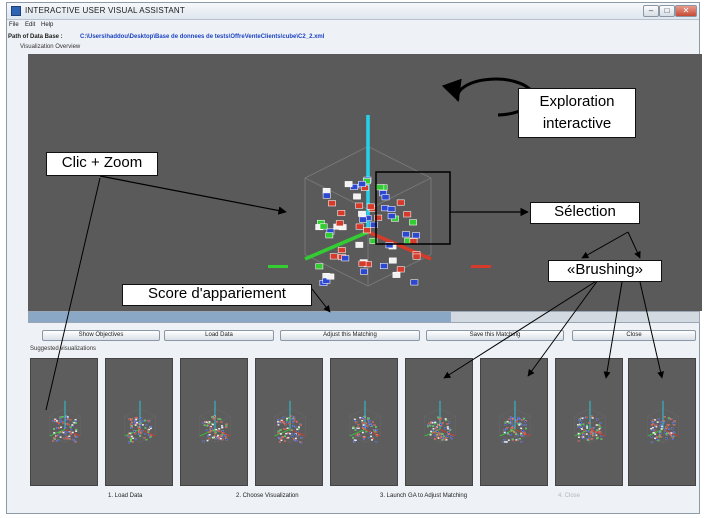 The height and width of the screenshot is (518, 706). Describe the element at coordinates (35, 37) in the screenshot. I see `path-label: Path of Data Base :` at that location.